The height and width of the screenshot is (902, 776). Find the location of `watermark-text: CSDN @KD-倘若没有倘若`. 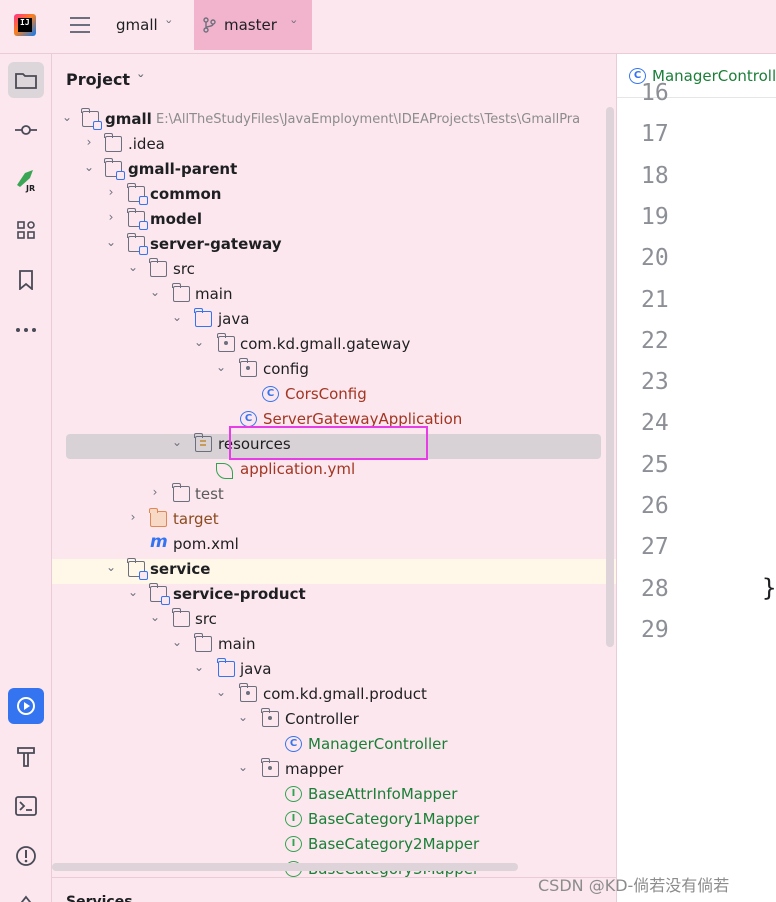

watermark-text: CSDN @KD-倘若没有倘若 is located at coordinates (634, 885).